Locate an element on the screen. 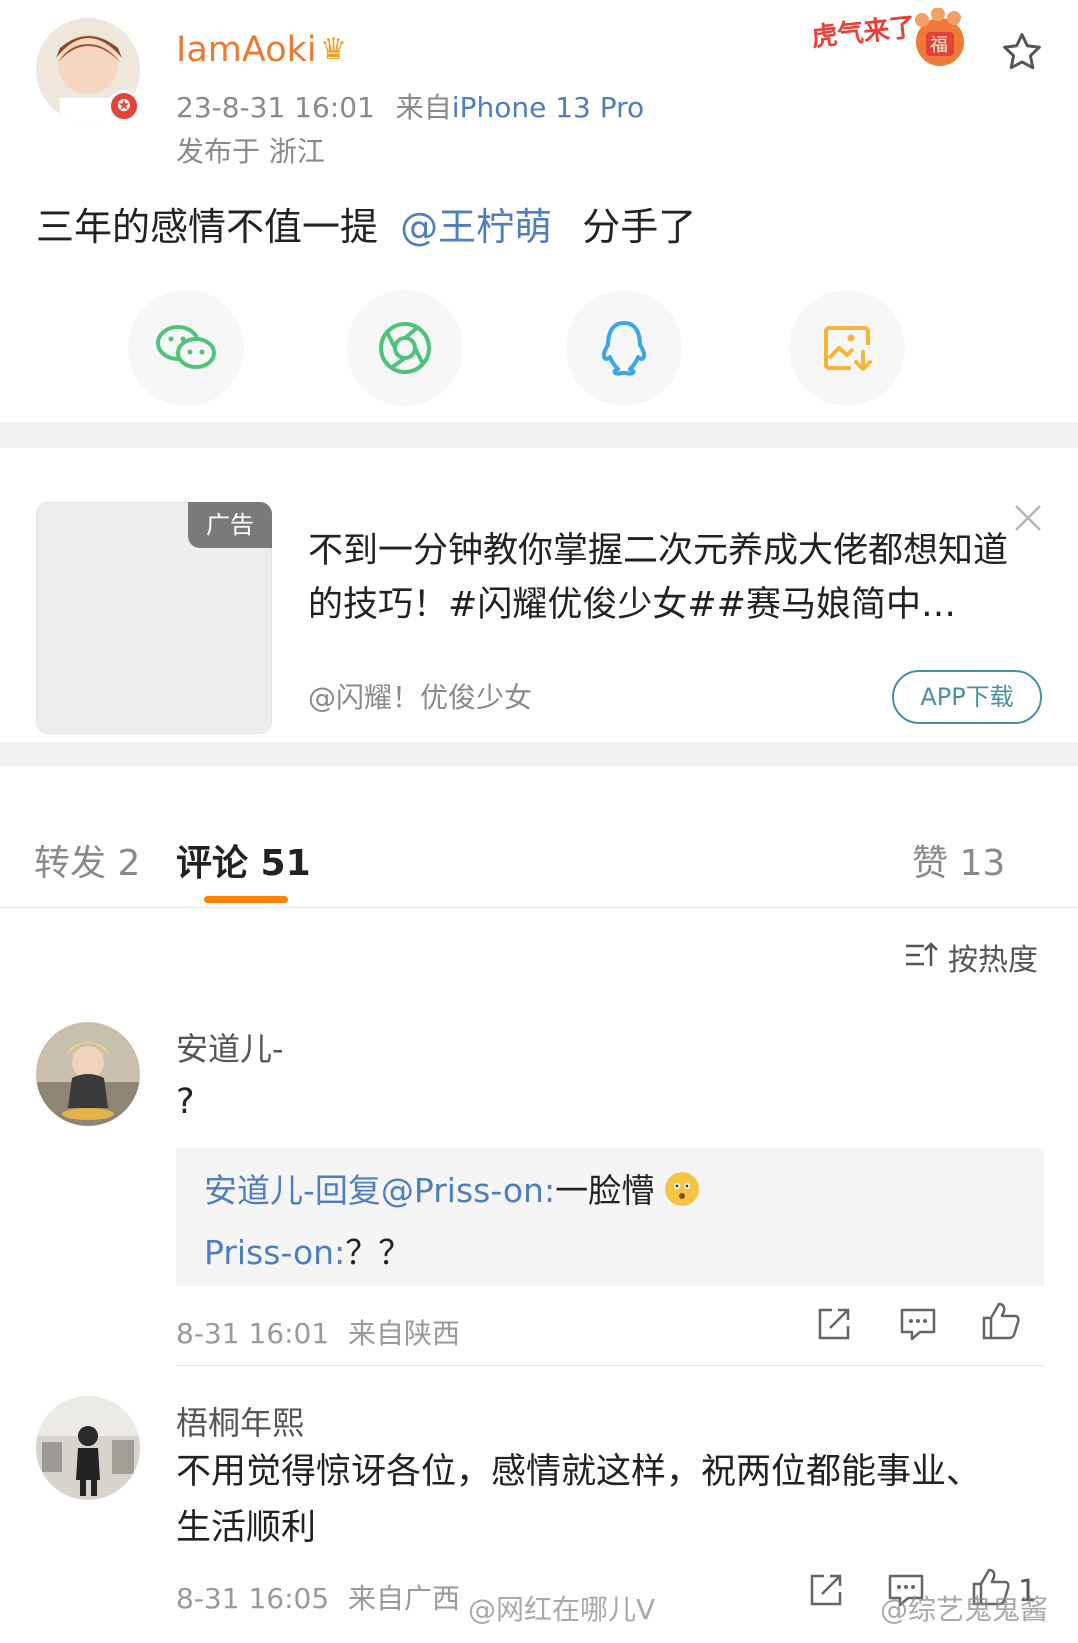 The image size is (1078, 1643). crown-icon: ♛ is located at coordinates (333, 49).